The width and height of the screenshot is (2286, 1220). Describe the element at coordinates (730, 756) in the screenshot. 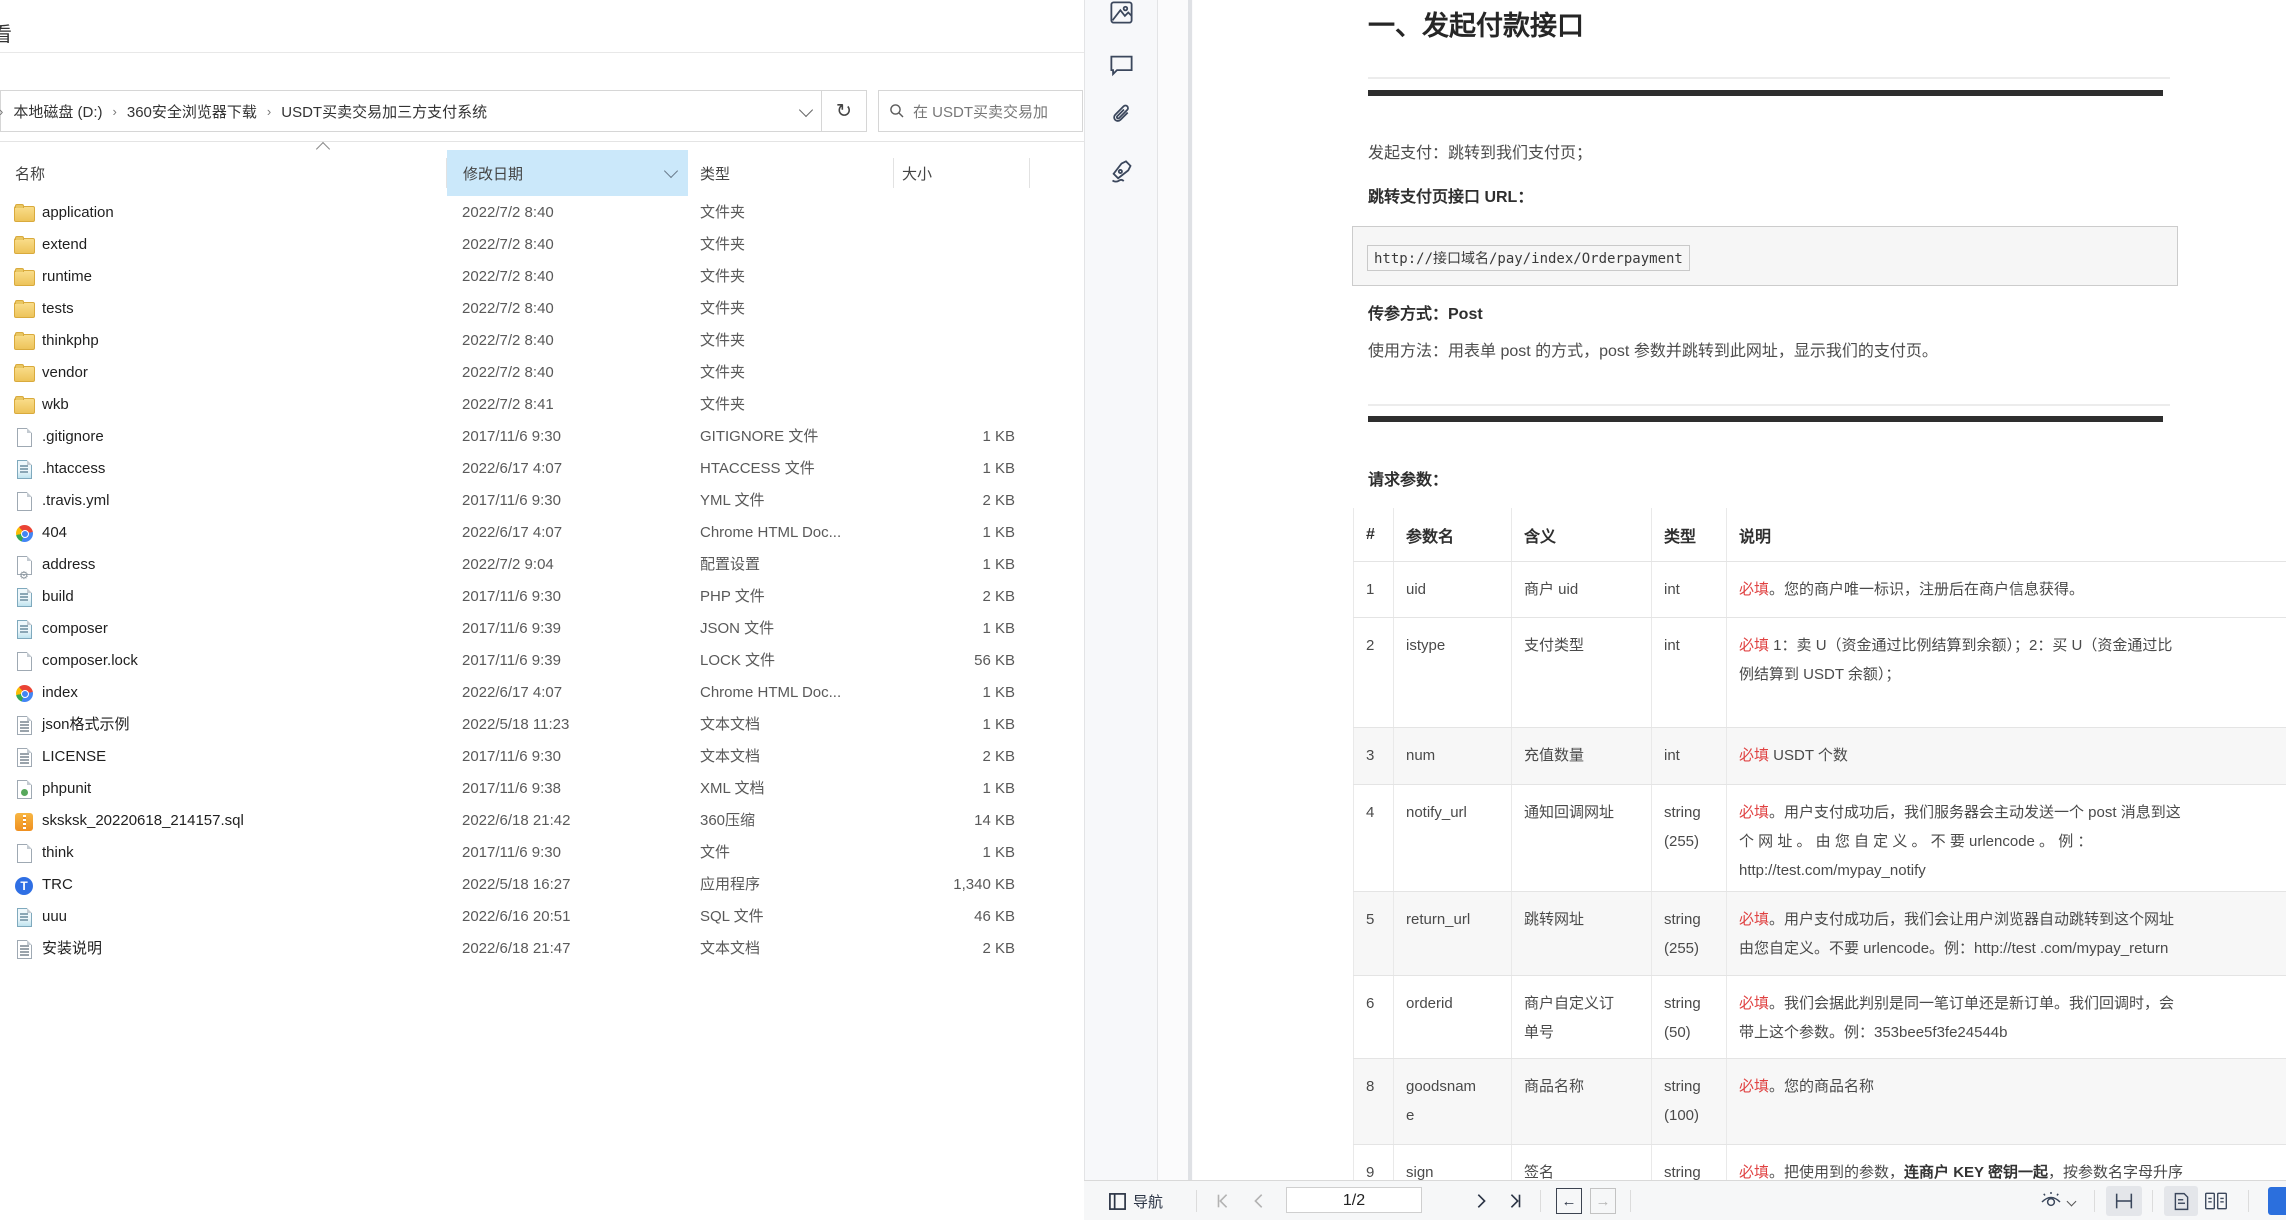

I see `file-type: 文本文档` at that location.